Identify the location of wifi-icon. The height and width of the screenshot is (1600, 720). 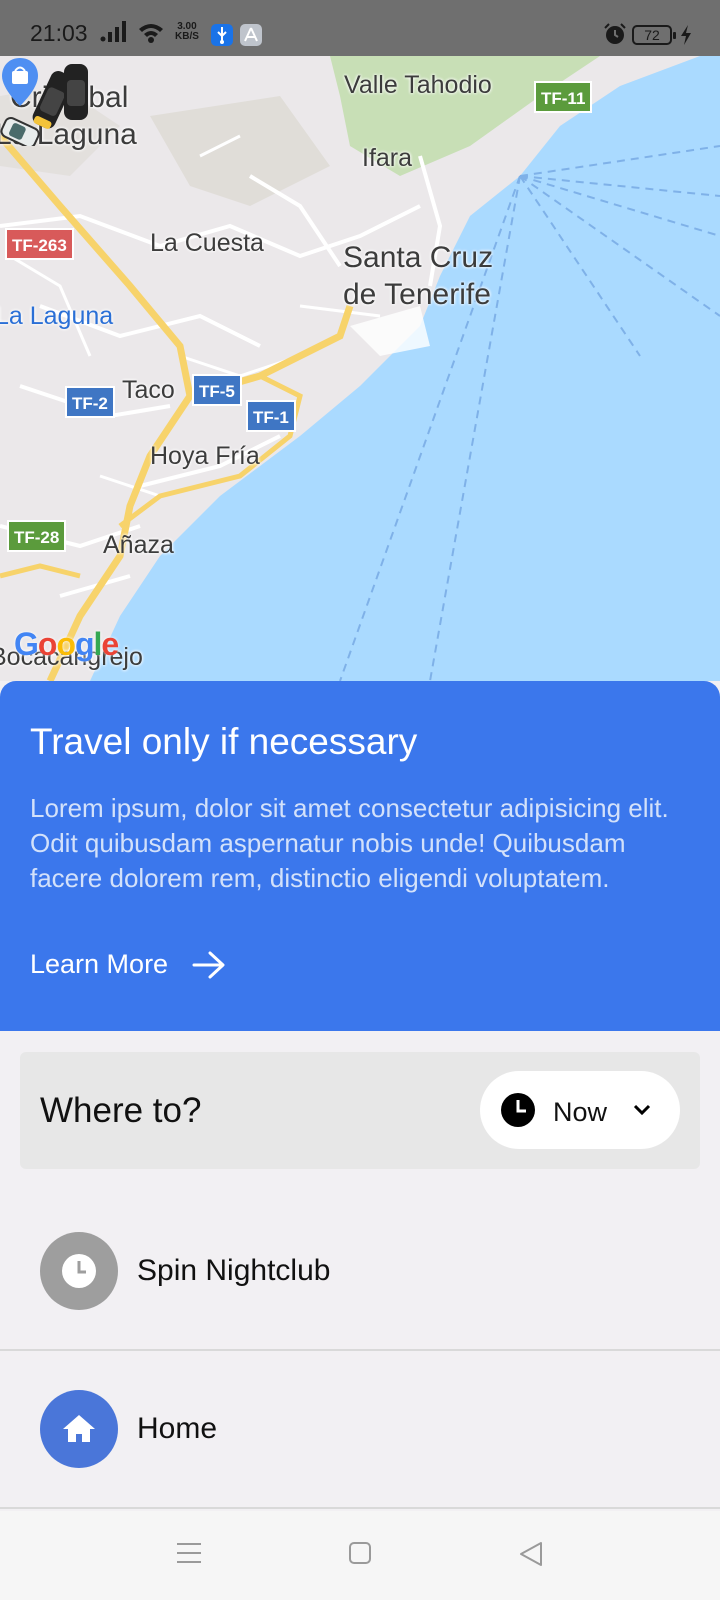
(151, 33).